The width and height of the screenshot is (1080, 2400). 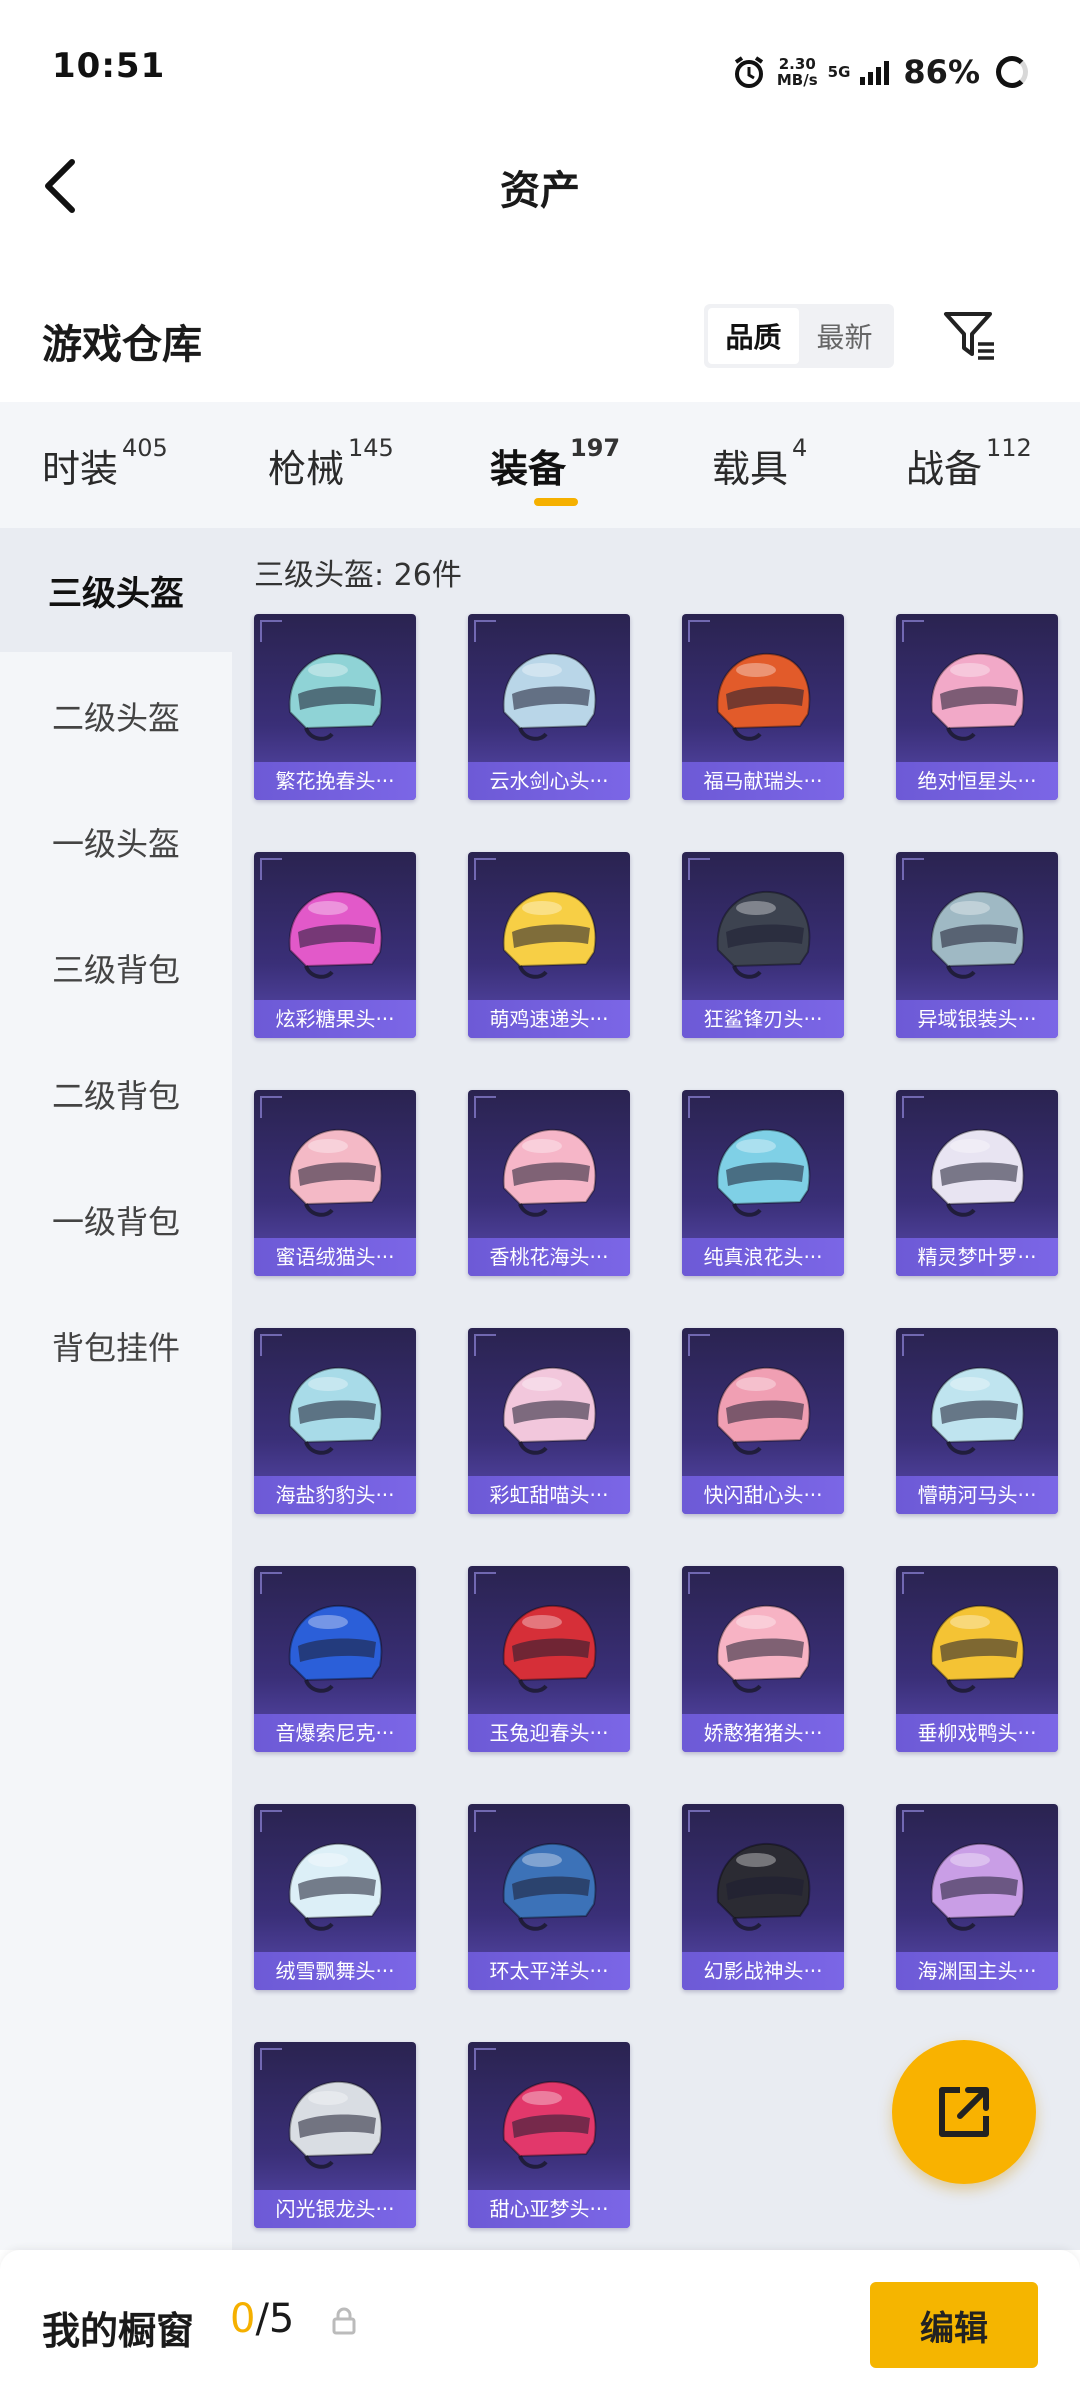 What do you see at coordinates (797, 80) in the screenshot?
I see `net-speed-unit: MB/s` at bounding box center [797, 80].